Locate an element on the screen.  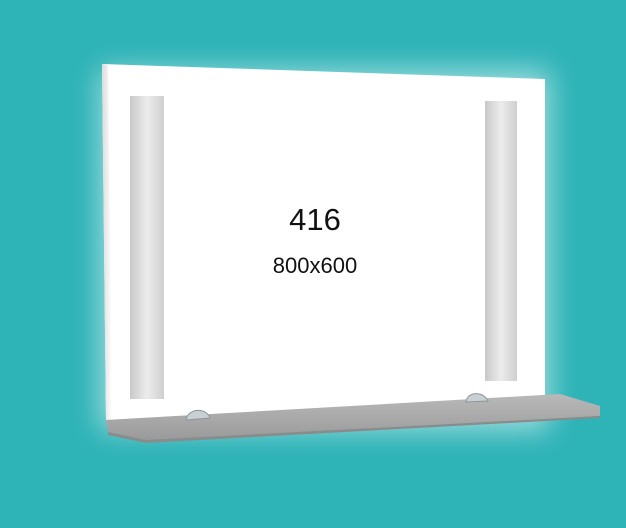
dimensions-label: 800x600 is located at coordinates (315, 265).